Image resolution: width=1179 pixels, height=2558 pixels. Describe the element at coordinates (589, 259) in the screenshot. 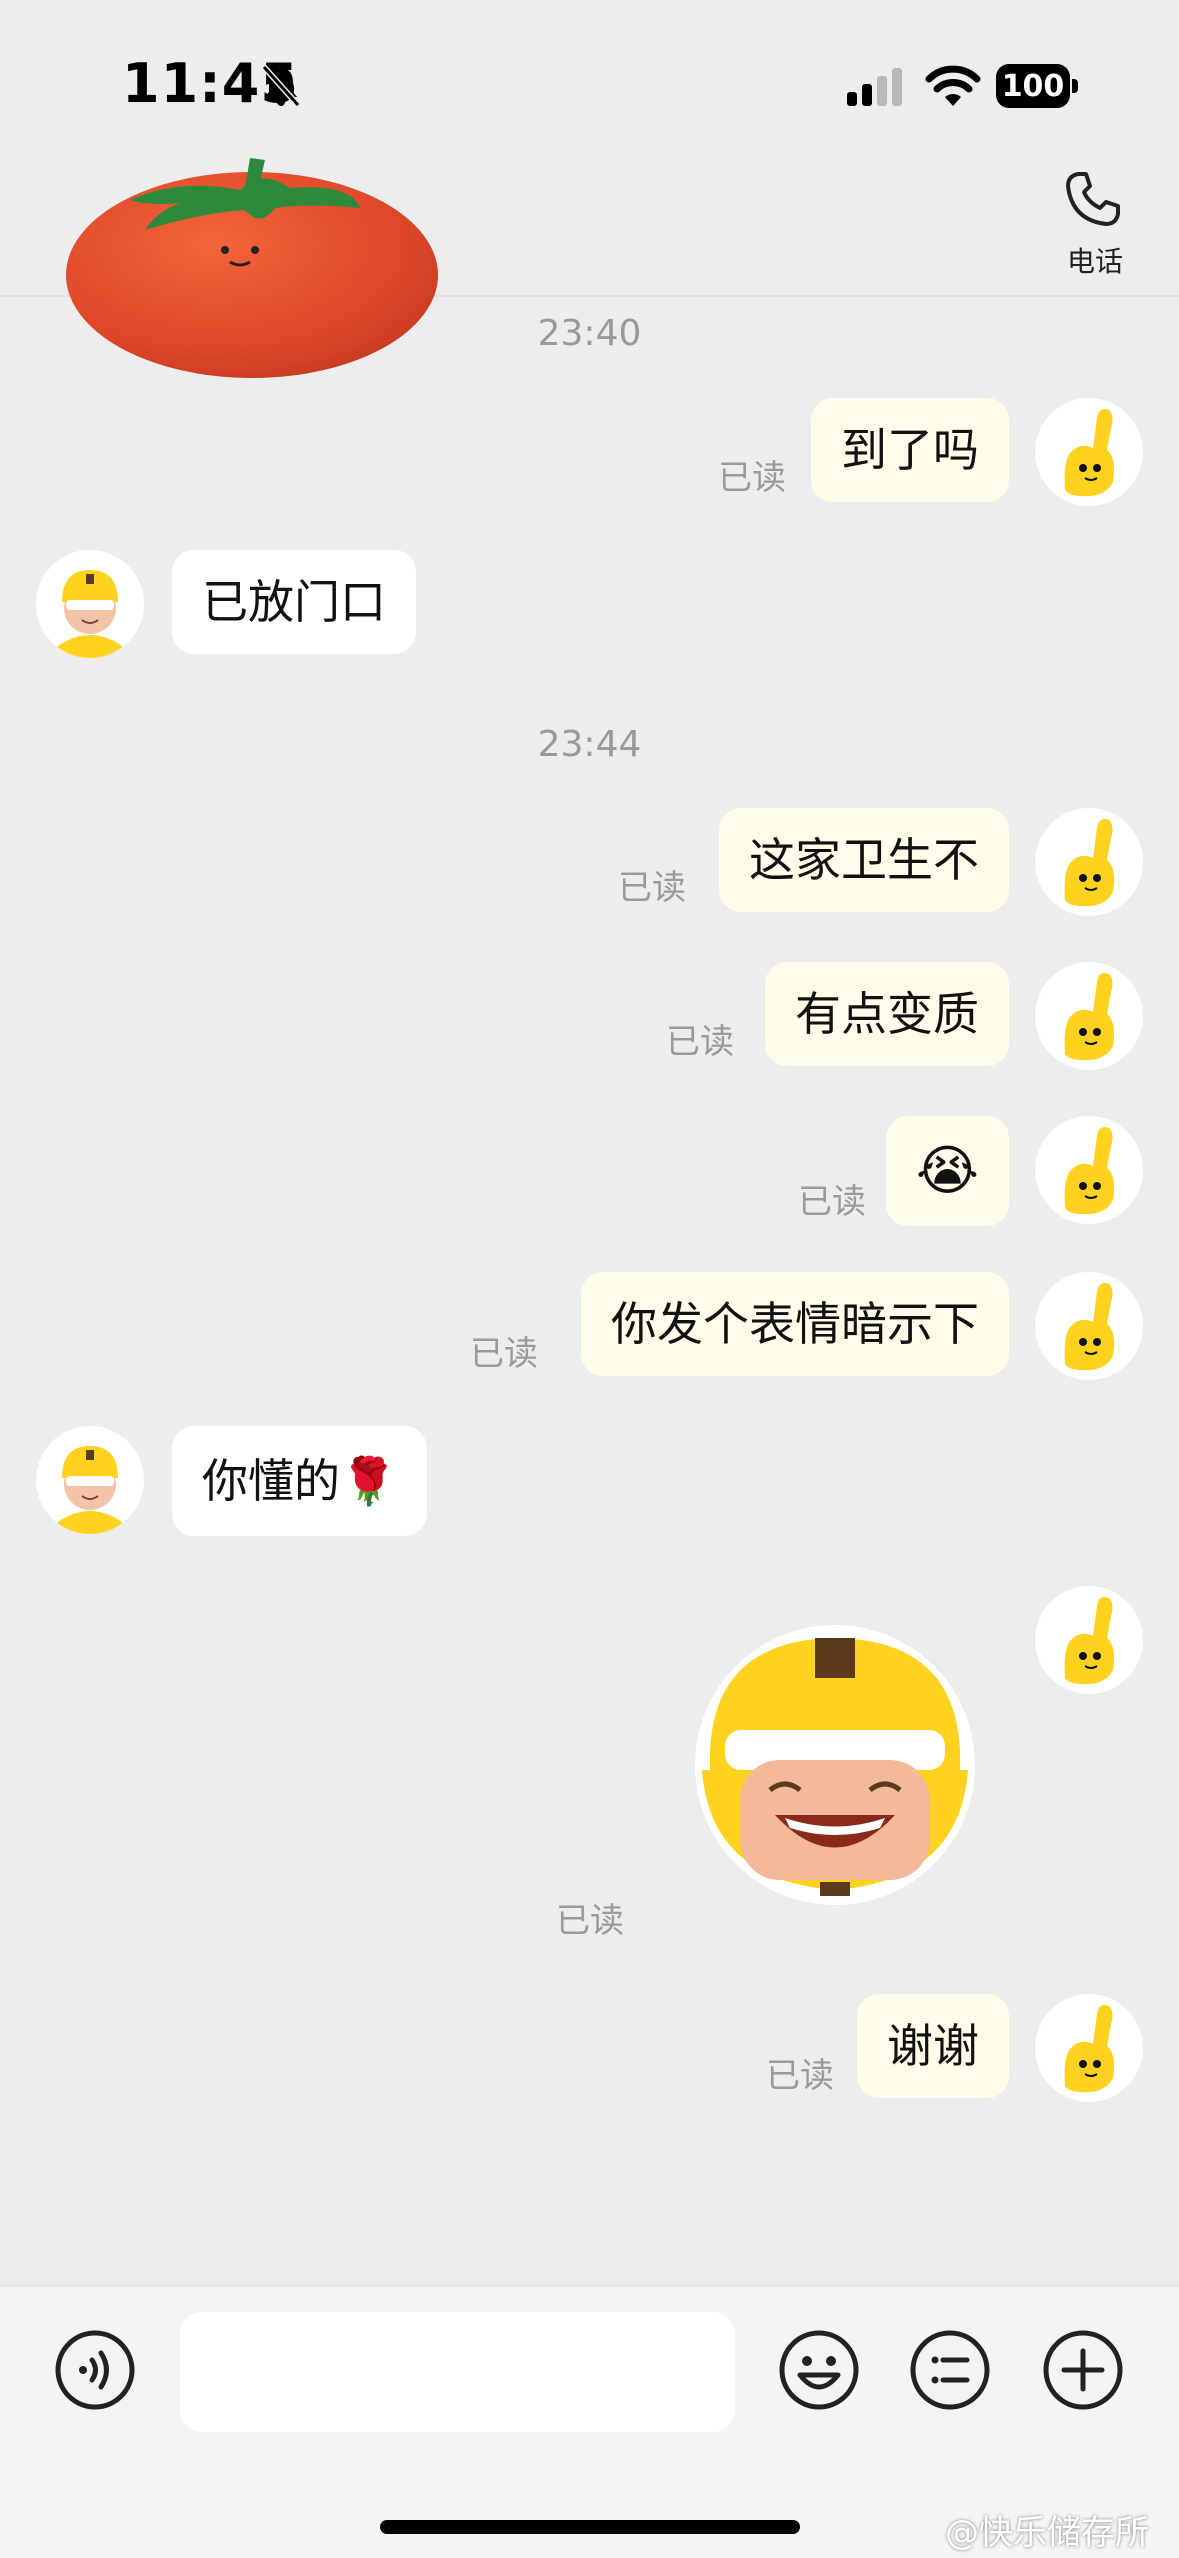

I see `chat-header: 电话` at that location.